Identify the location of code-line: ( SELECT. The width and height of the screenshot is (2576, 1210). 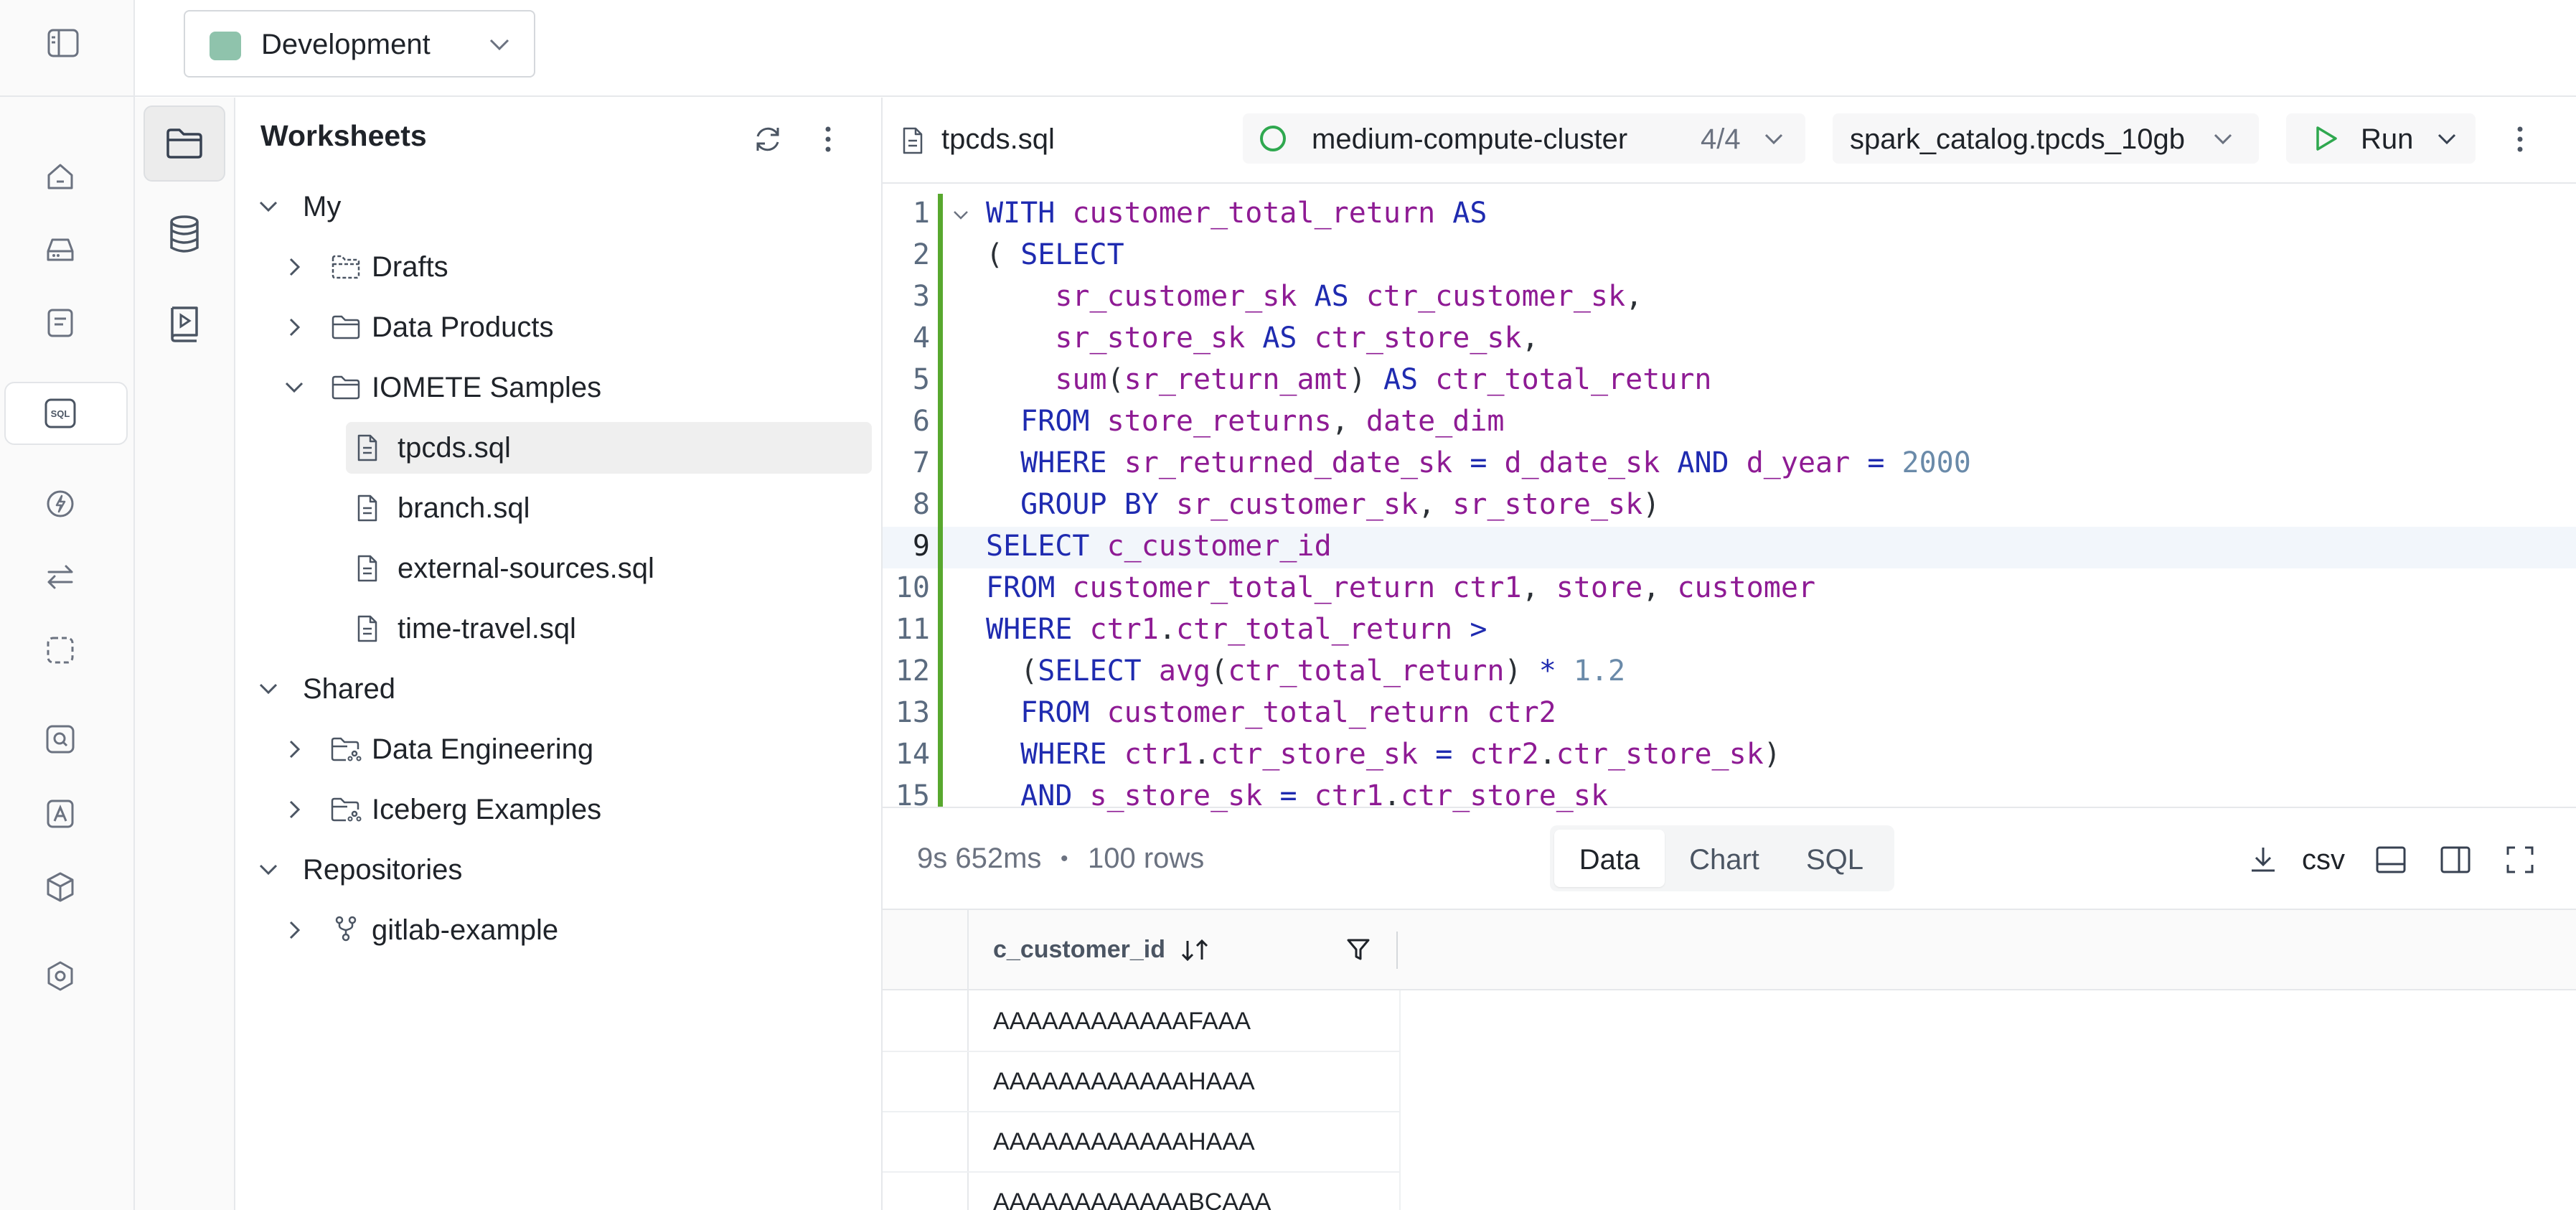
(1055, 255).